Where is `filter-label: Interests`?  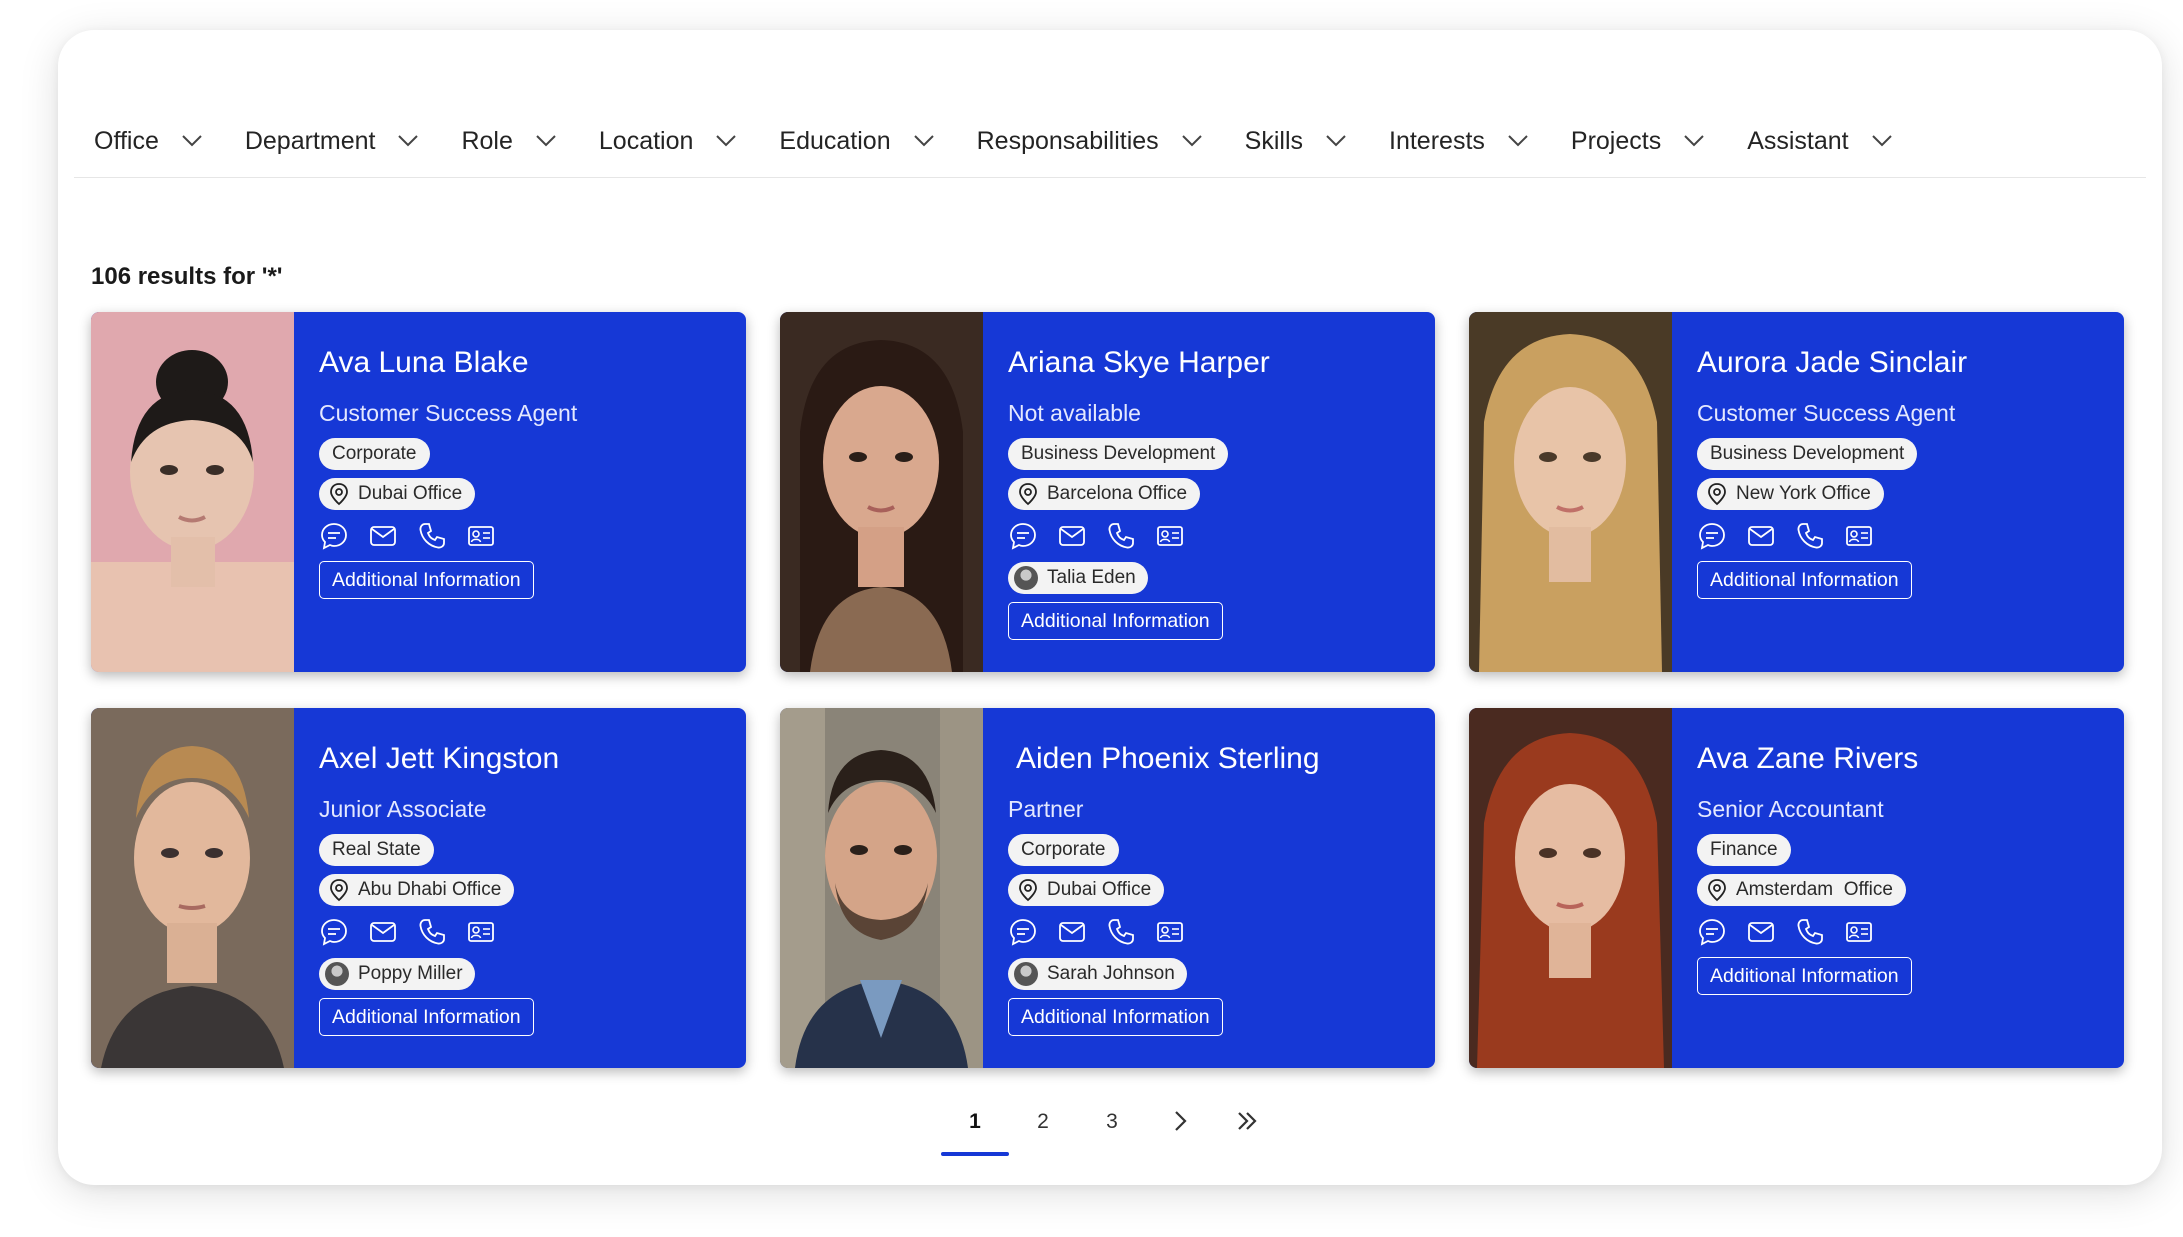
filter-label: Interests is located at coordinates (1437, 140).